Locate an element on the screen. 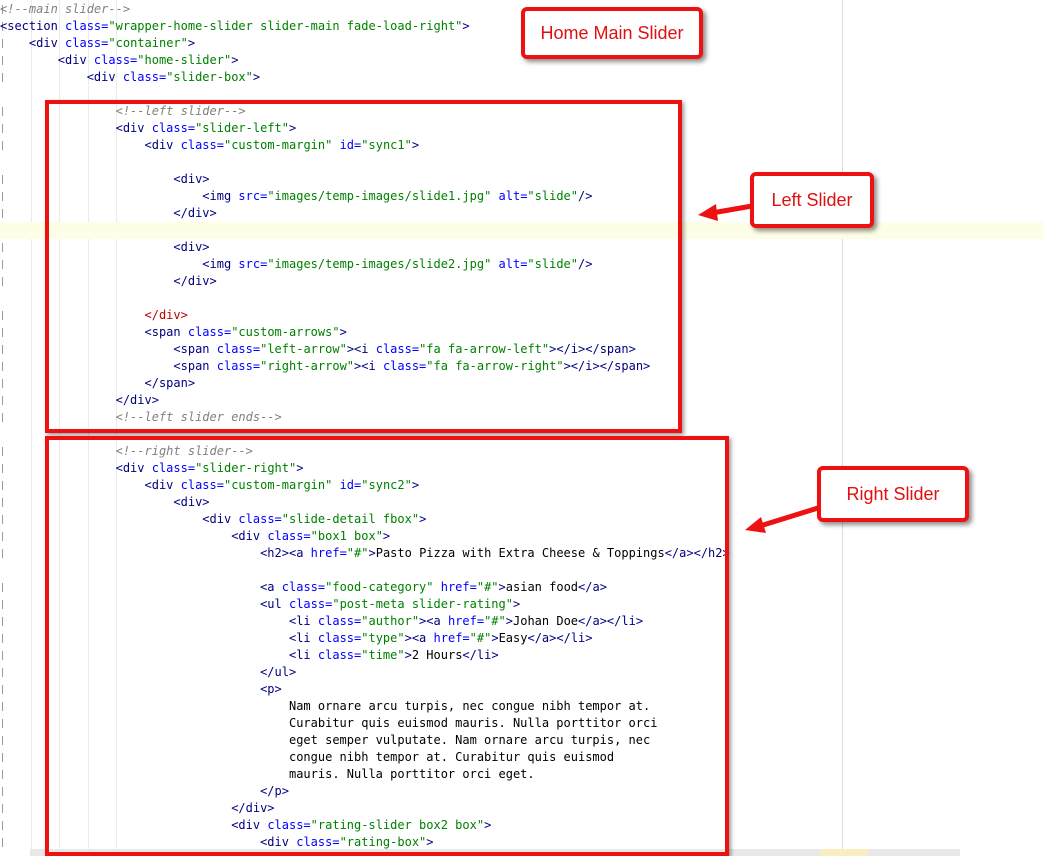 This screenshot has width=1044, height=856. annotation-arrows is located at coordinates (758, 368).